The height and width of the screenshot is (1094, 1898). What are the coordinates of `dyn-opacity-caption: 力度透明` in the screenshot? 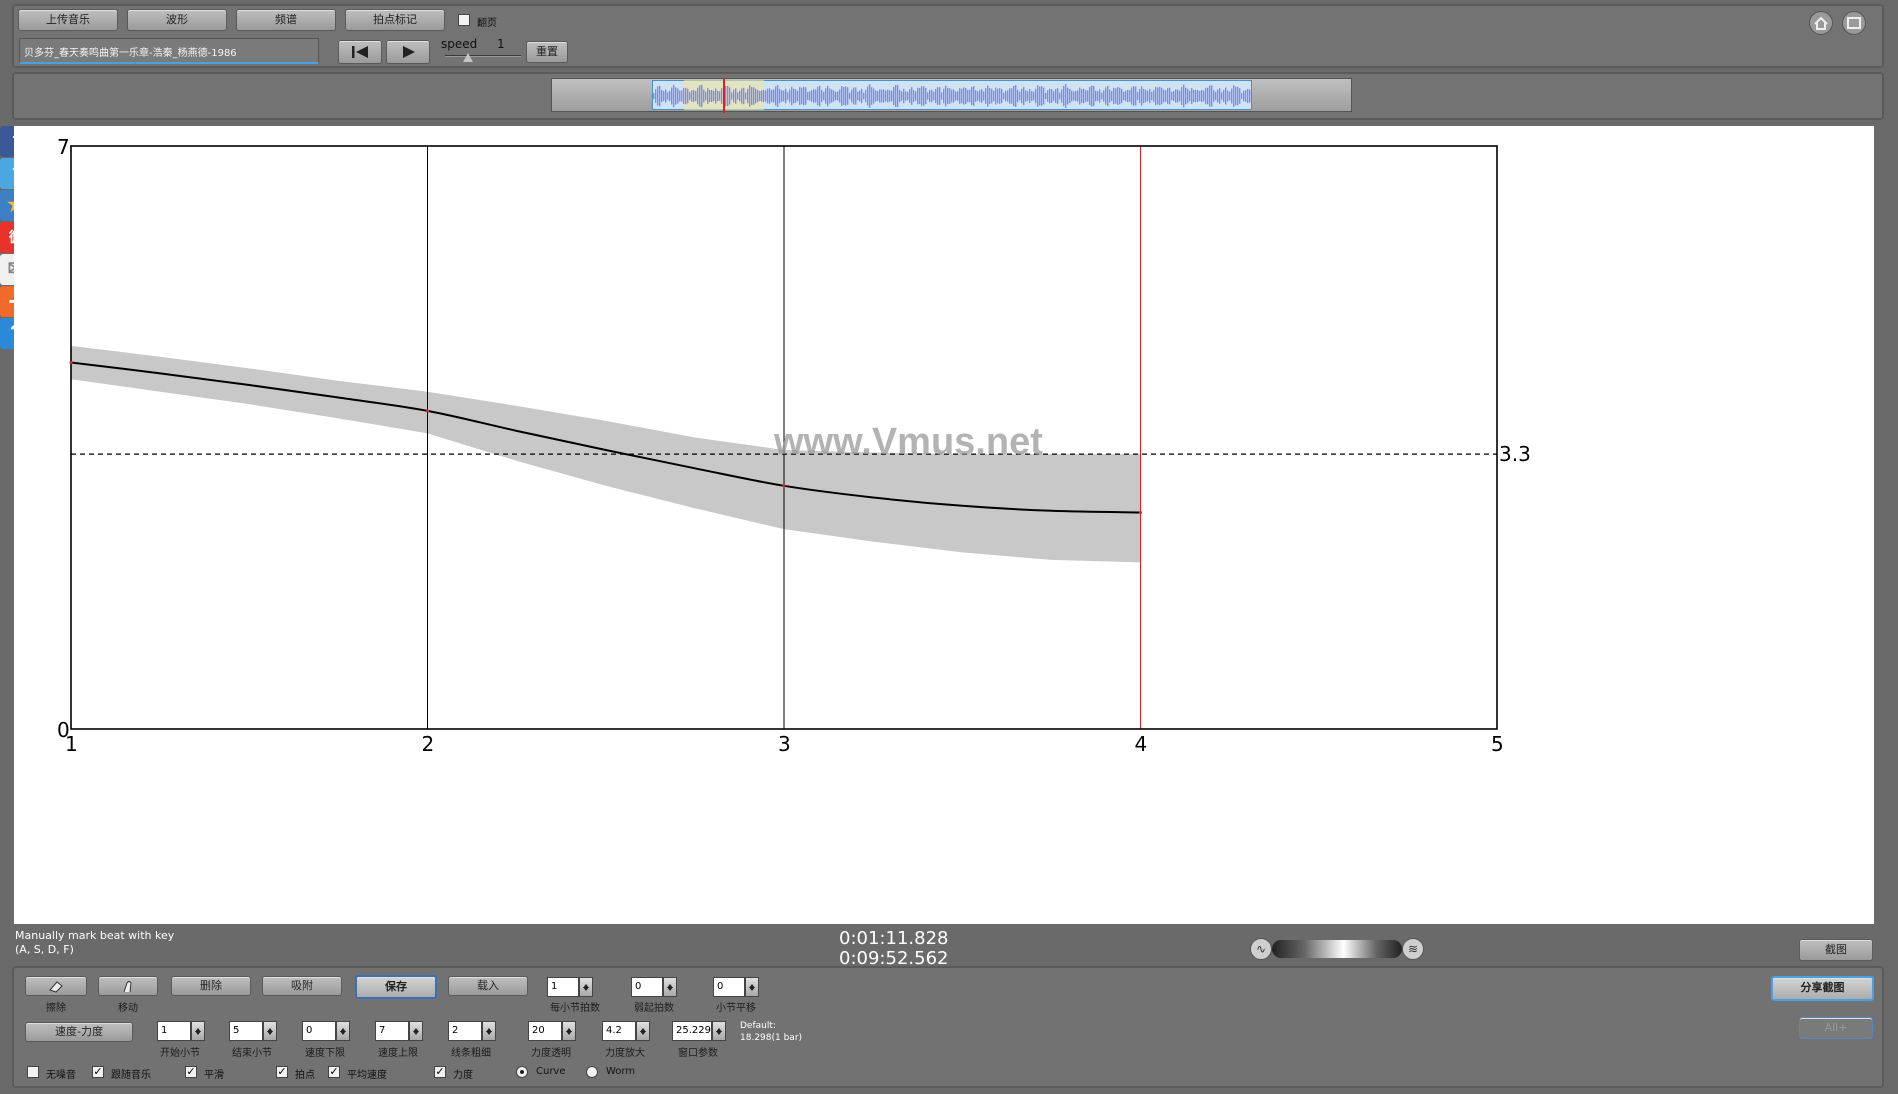 It's located at (551, 1053).